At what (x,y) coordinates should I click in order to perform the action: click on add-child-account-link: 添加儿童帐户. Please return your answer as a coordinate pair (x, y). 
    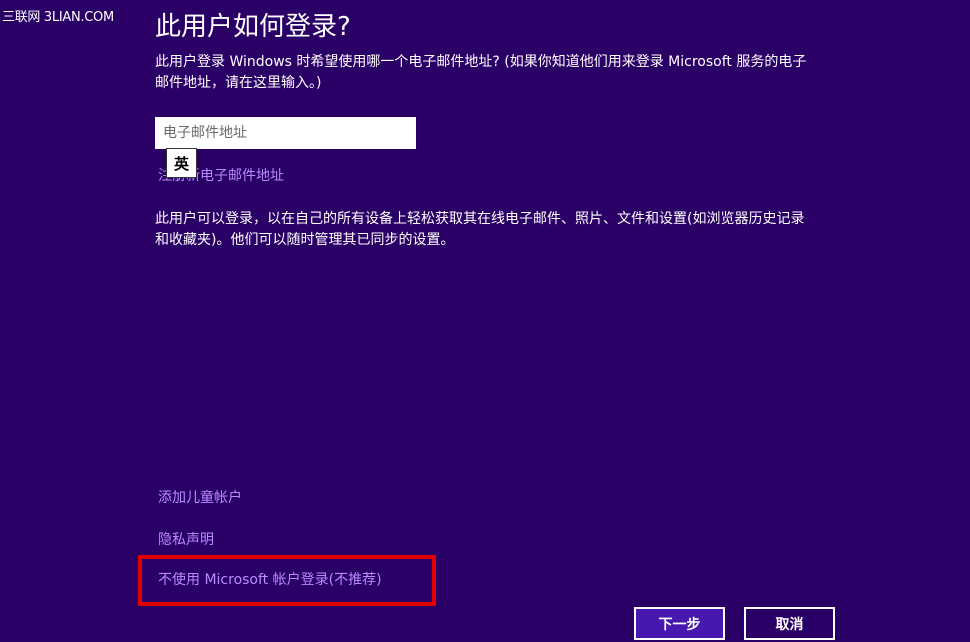
    Looking at the image, I should click on (200, 497).